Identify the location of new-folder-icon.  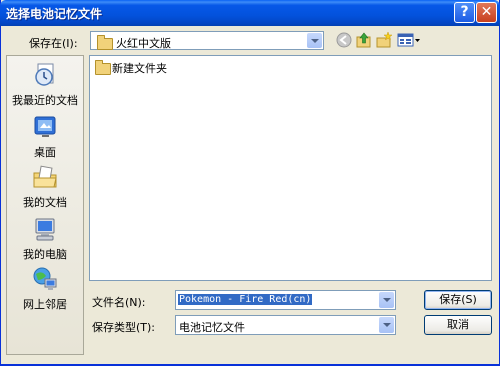
(384, 40).